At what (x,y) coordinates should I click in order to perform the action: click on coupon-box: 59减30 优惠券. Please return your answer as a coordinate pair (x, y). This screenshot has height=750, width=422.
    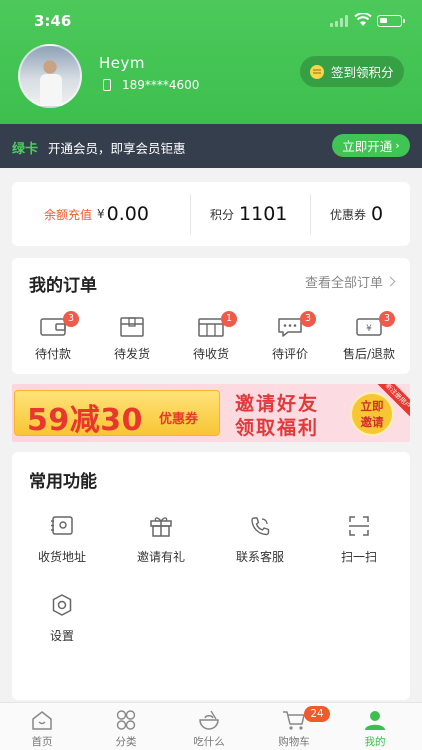
    Looking at the image, I should click on (117, 414).